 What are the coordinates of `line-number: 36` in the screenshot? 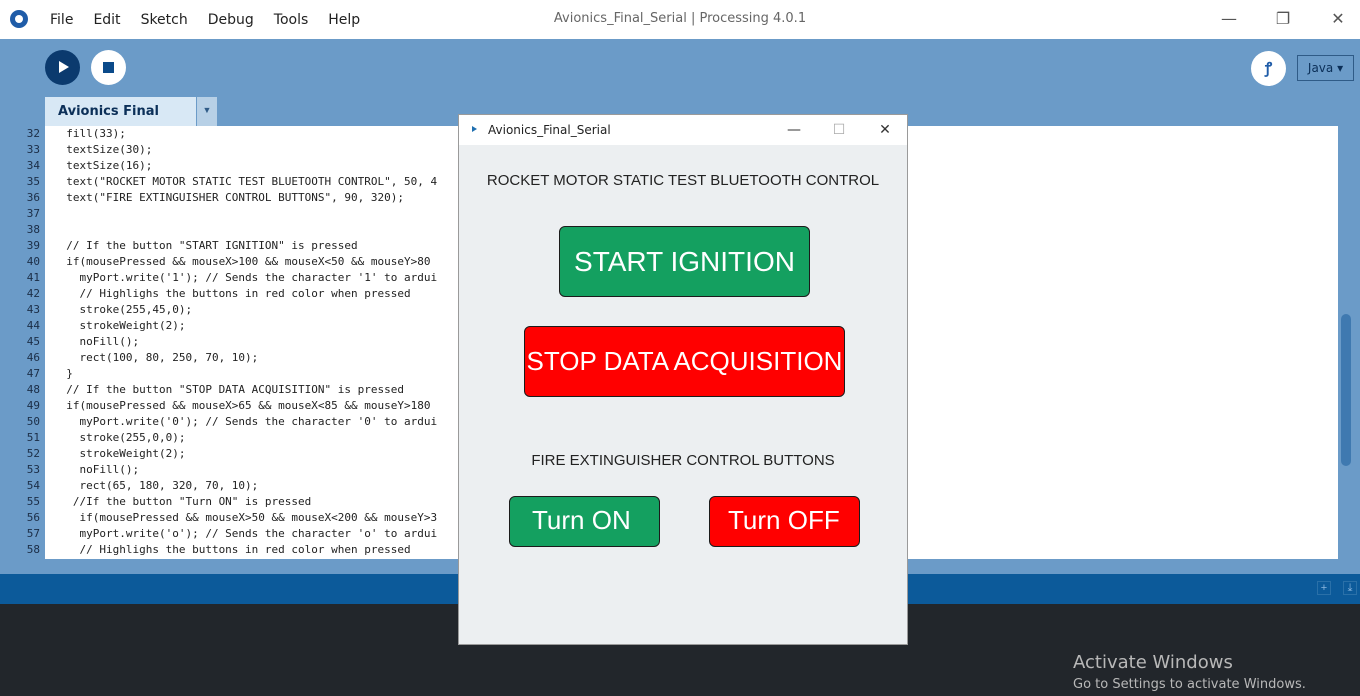 It's located at (33, 197).